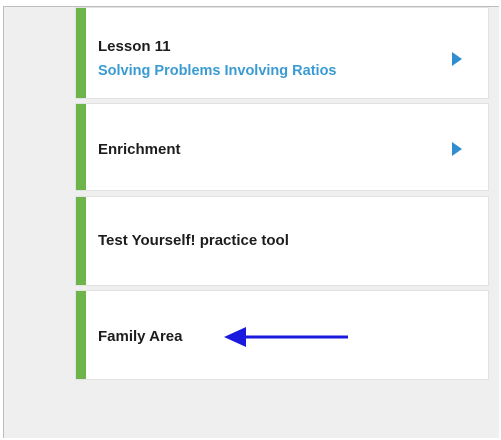 This screenshot has width=501, height=440. I want to click on family-area-title: Family Area, so click(140, 336).